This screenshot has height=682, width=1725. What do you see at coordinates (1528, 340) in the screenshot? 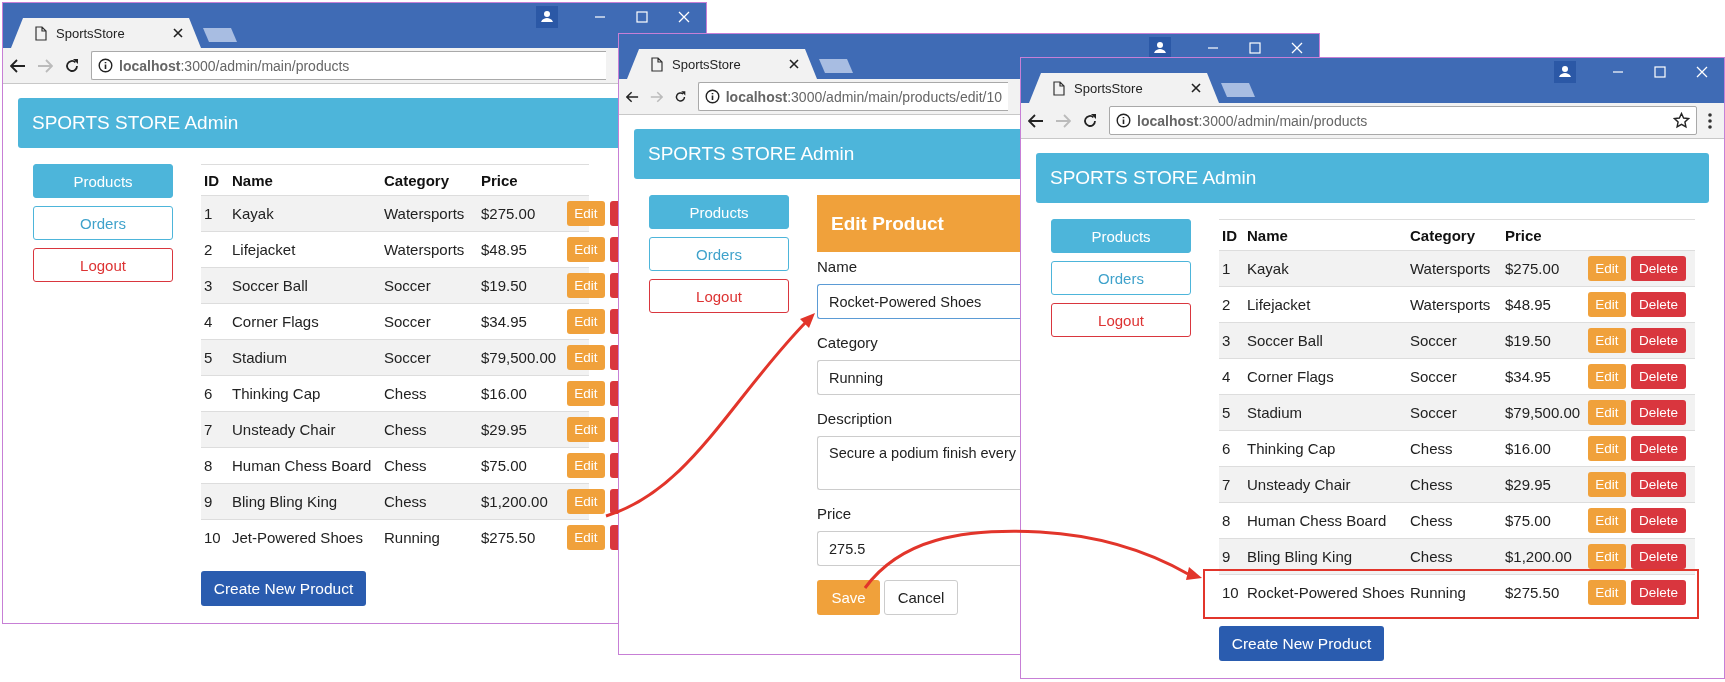
I see `table-cell-text: $19.50` at bounding box center [1528, 340].